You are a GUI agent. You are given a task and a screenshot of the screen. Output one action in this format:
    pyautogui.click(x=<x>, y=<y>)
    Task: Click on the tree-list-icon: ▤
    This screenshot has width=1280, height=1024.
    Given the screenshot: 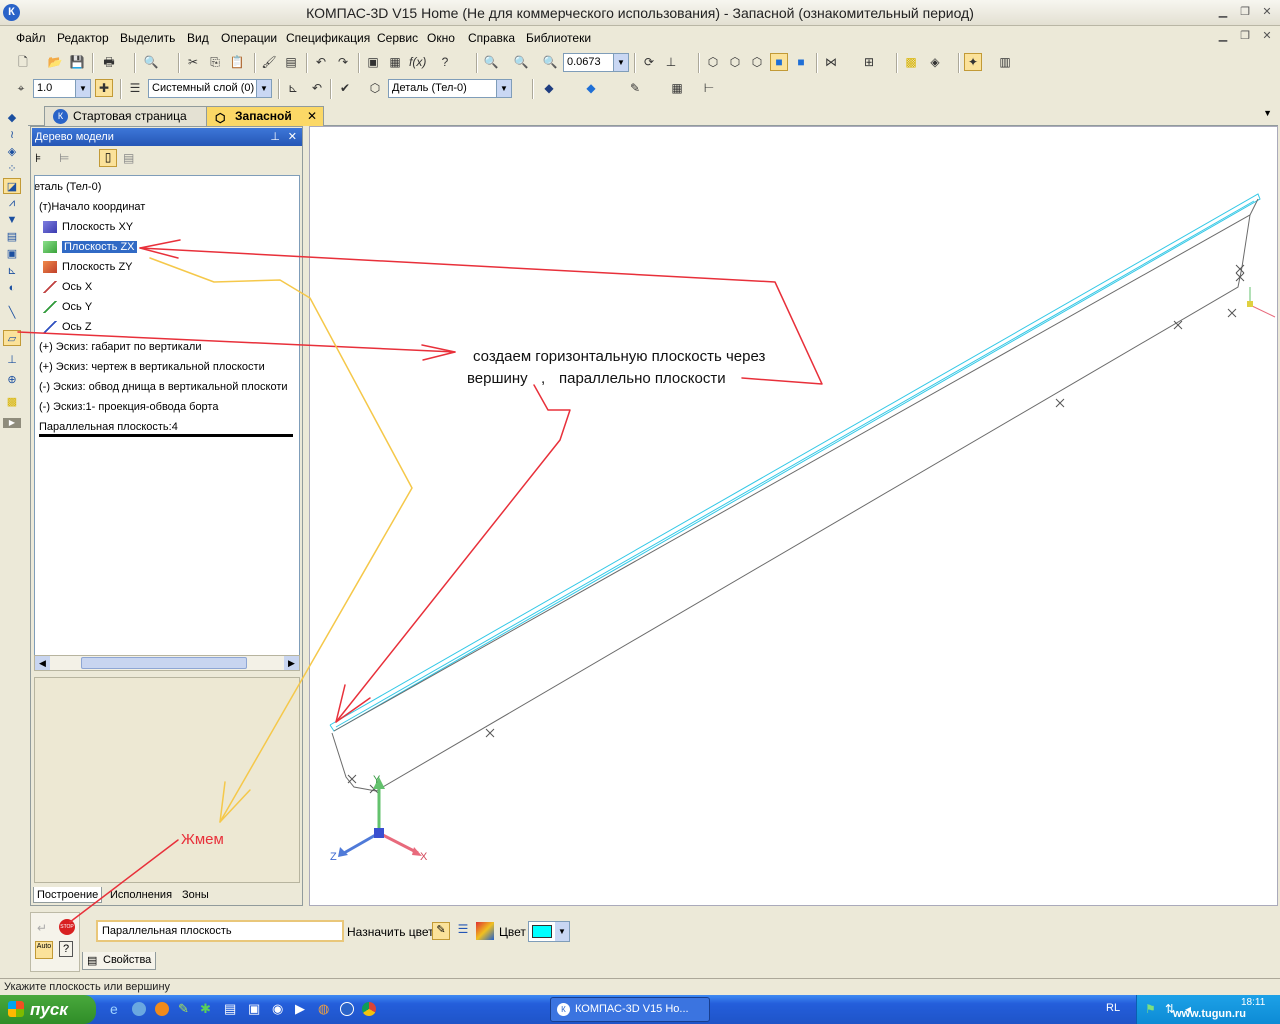 What is the action you would take?
    pyautogui.click(x=128, y=158)
    